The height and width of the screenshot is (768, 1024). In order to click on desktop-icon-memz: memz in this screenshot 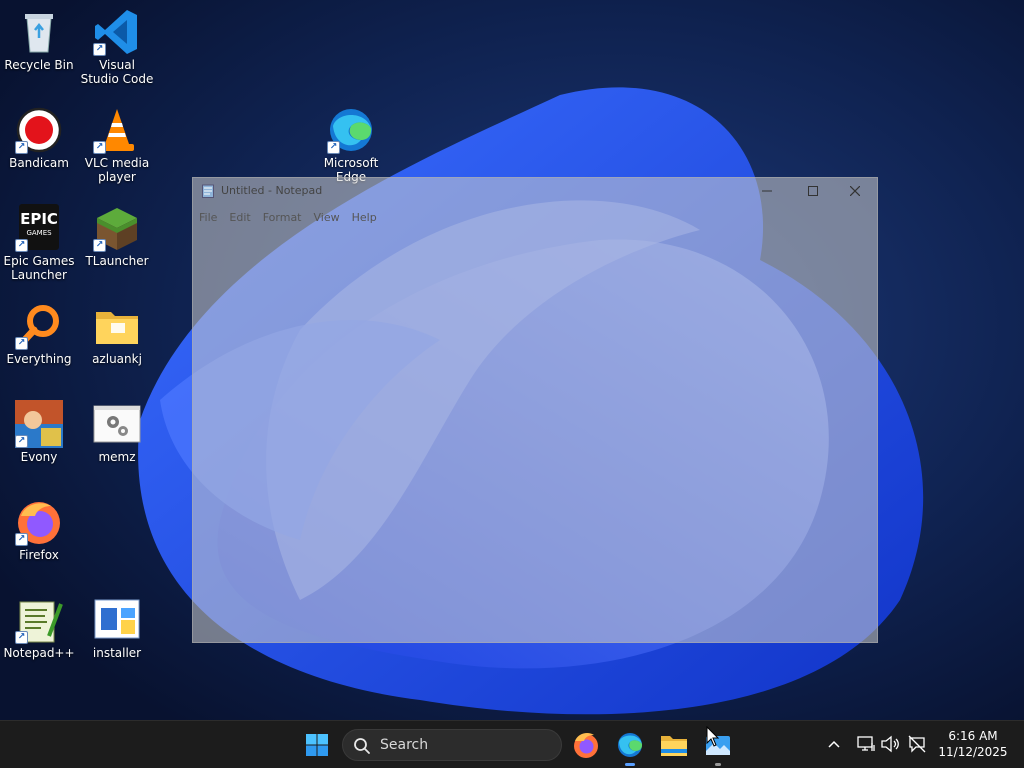, I will do `click(117, 440)`.